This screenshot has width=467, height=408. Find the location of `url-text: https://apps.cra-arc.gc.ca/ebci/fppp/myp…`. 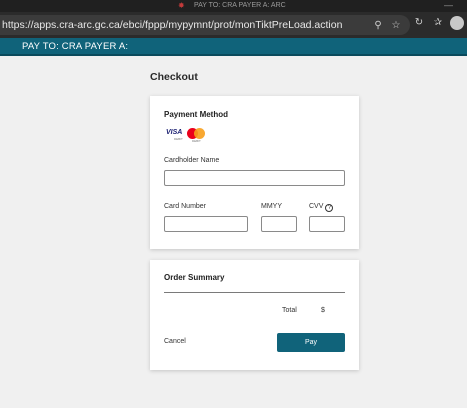

url-text: https://apps.cra-arc.gc.ca/ebci/fppp/myp… is located at coordinates (172, 25).